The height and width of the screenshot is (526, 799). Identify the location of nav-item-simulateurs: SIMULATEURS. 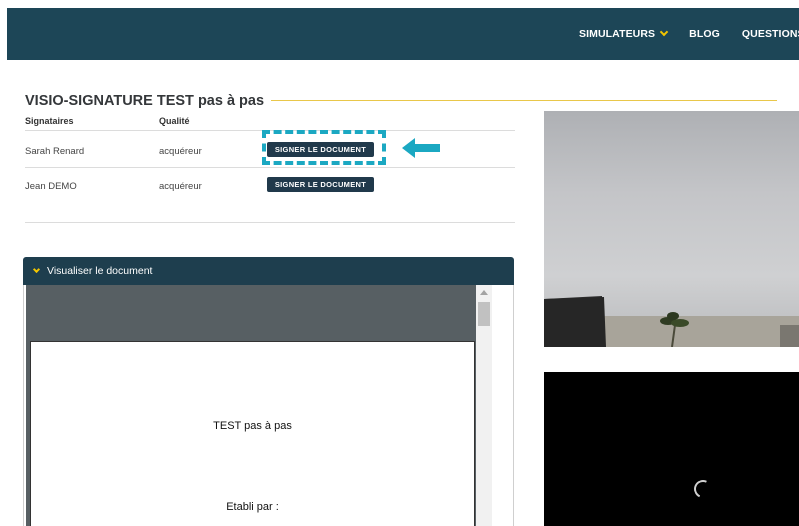
(624, 33).